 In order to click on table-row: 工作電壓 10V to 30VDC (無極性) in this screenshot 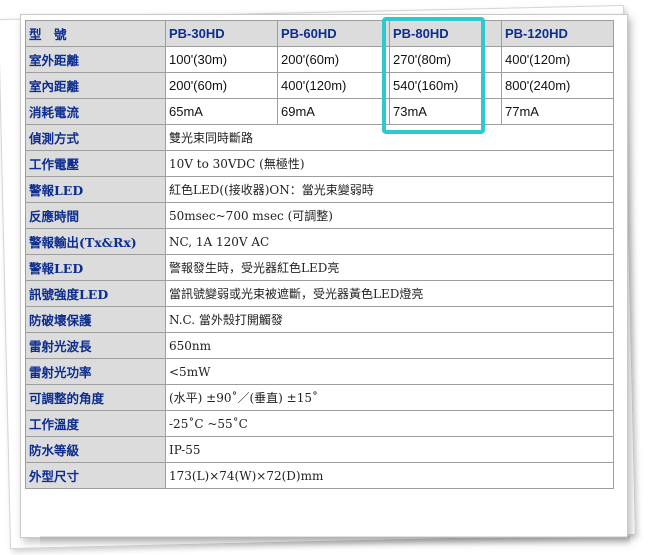, I will do `click(319, 163)`.